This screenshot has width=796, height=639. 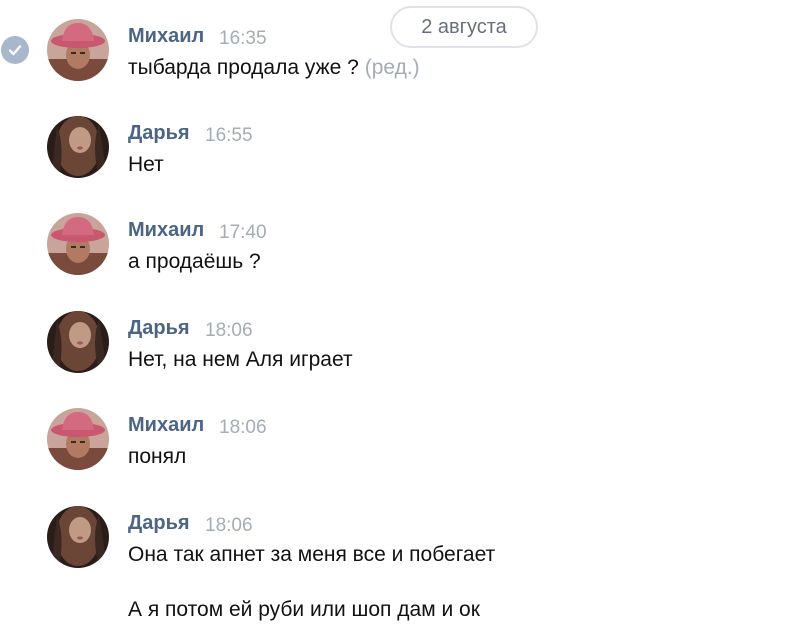 I want to click on message-text: понял, so click(x=157, y=456).